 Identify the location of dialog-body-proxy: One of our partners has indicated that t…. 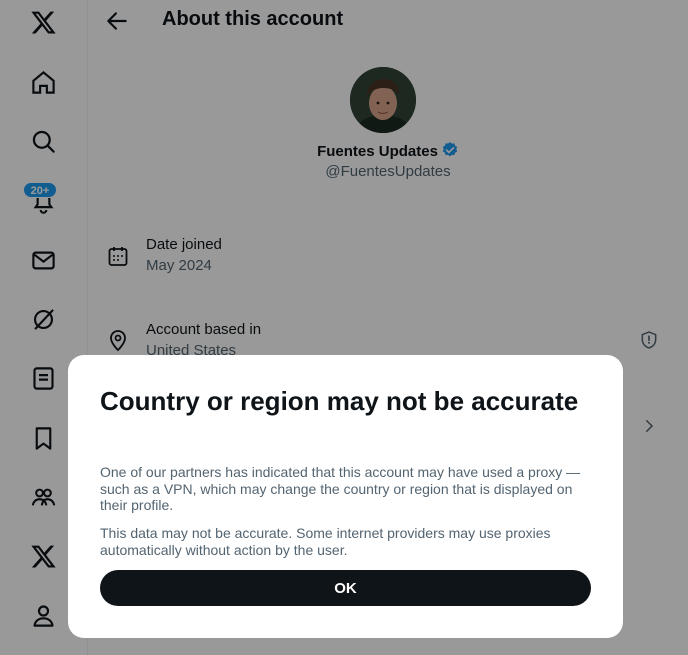
(340, 488).